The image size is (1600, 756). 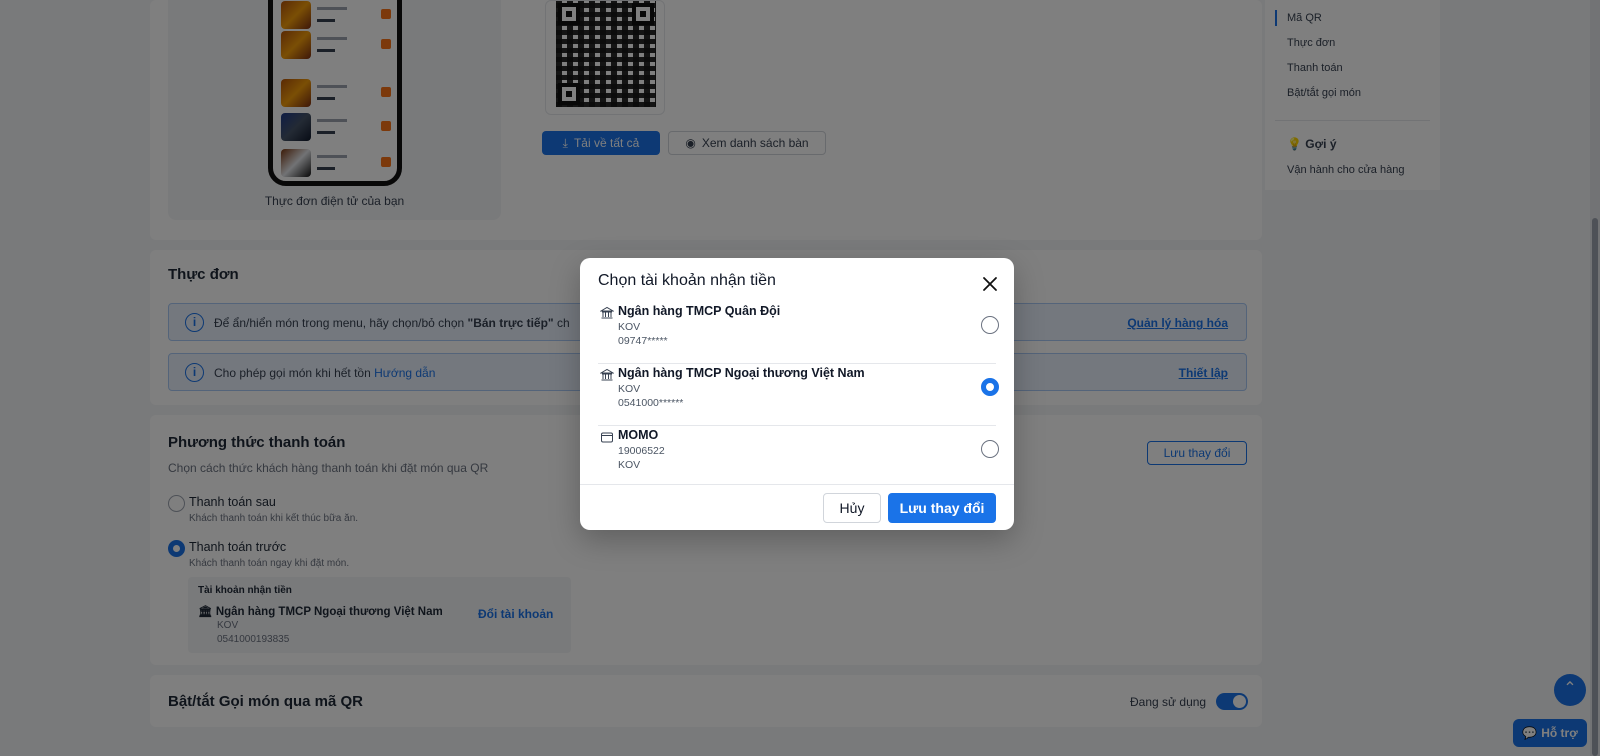 I want to click on modal-footer-divider, so click(x=797, y=484).